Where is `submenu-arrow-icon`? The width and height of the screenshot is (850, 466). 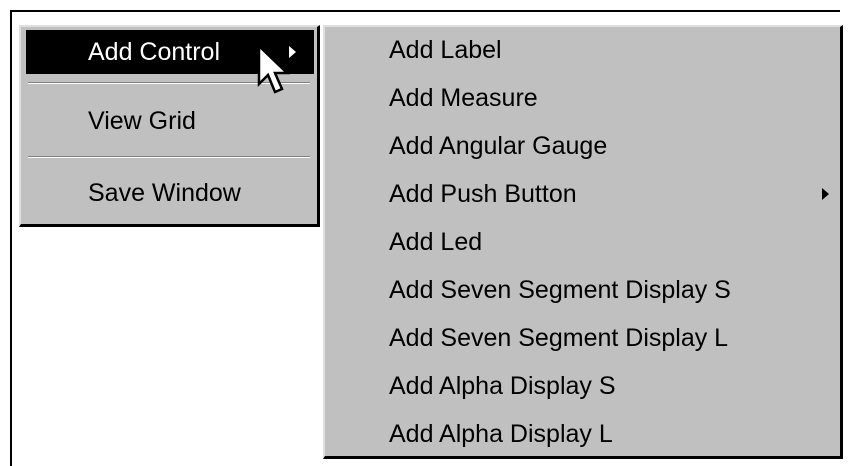 submenu-arrow-icon is located at coordinates (825, 194).